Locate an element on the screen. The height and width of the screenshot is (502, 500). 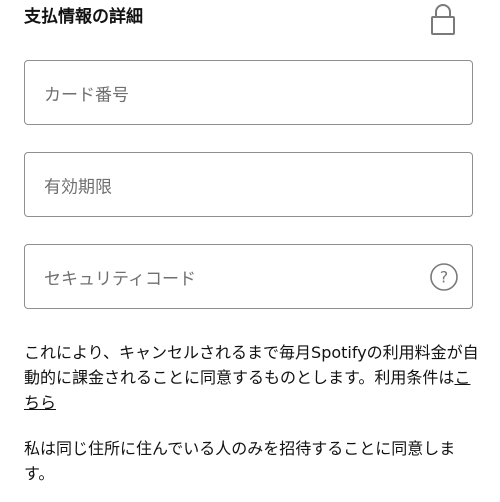
expiry-date-field: 有効期限 is located at coordinates (248, 184).